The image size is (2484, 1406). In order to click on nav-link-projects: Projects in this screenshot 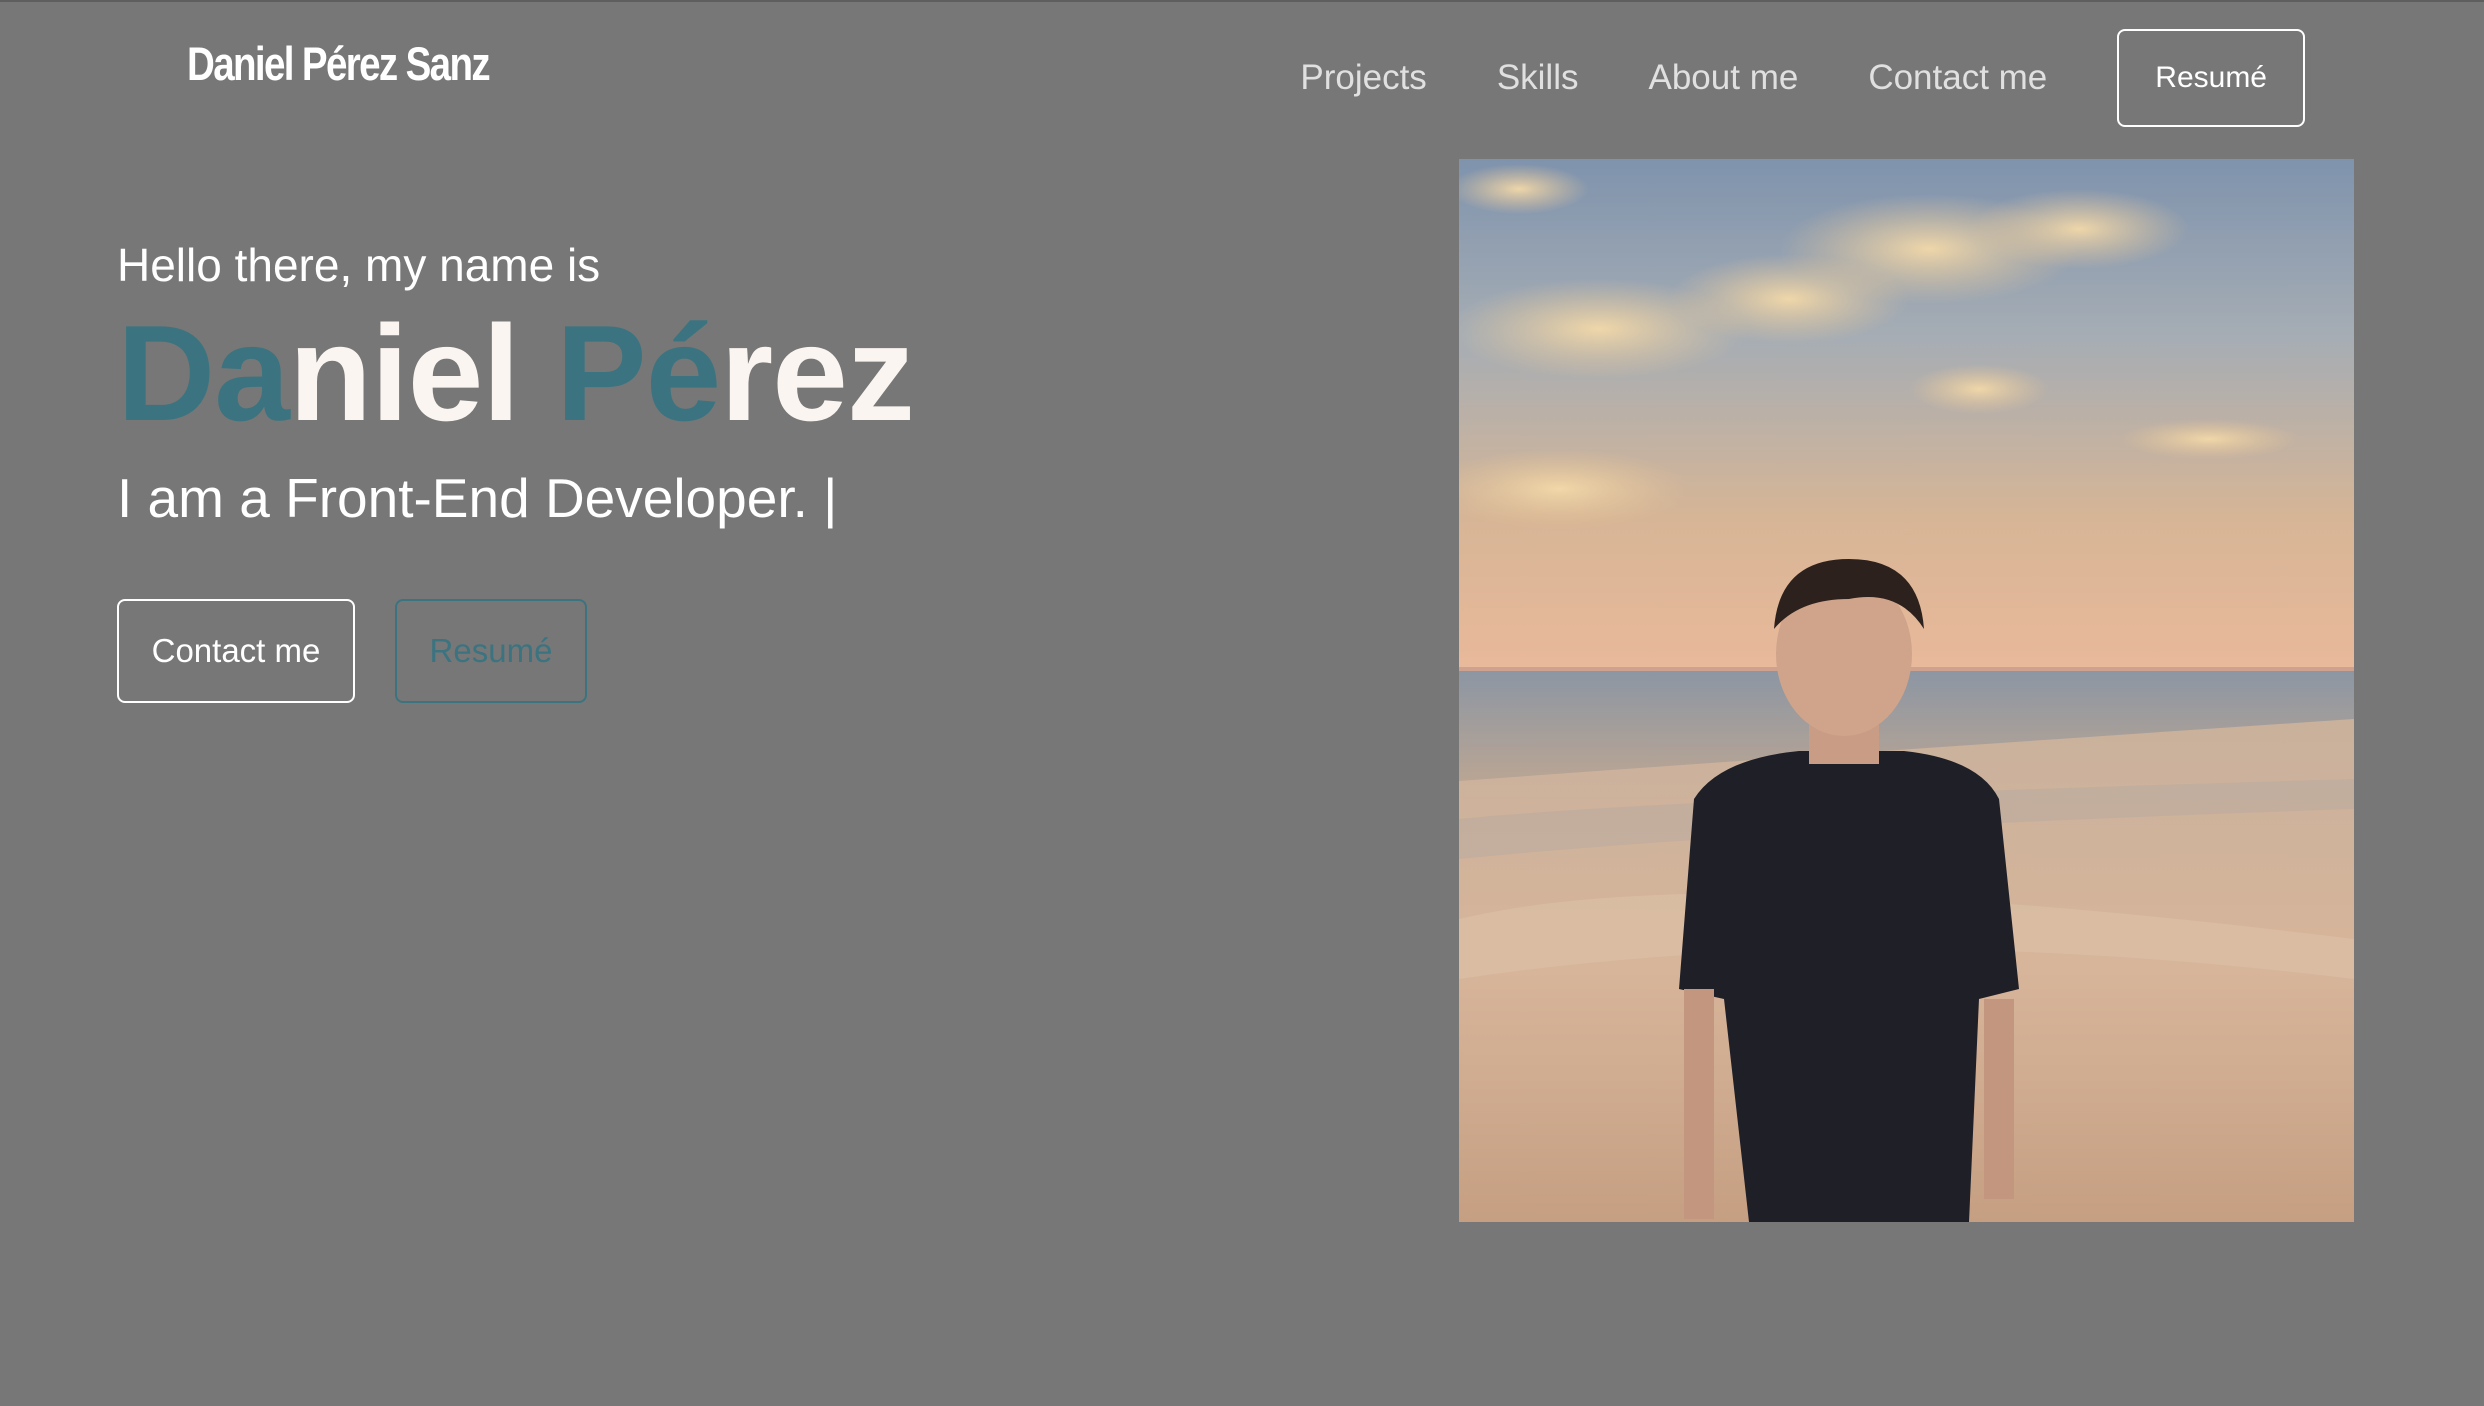, I will do `click(1363, 78)`.